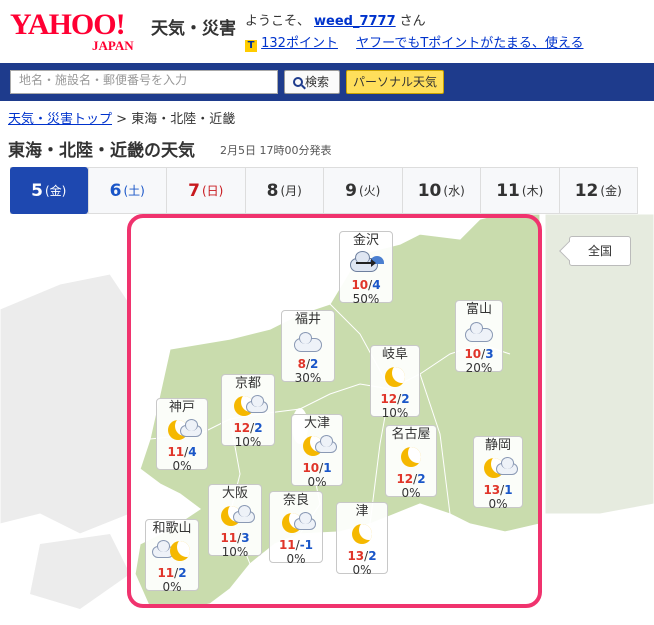 The height and width of the screenshot is (625, 654). Describe the element at coordinates (235, 538) in the screenshot. I see `city-temps: 11/3` at that location.